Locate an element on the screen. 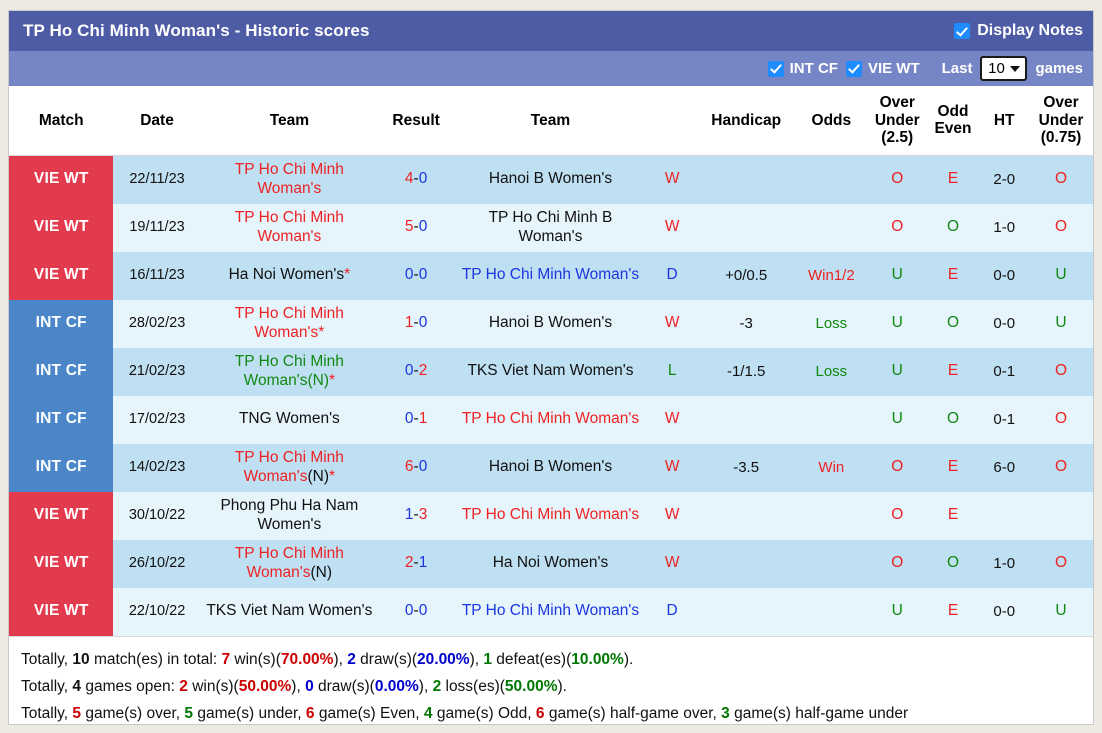 This screenshot has width=1102, height=733. team-name: Hanoi B Women's is located at coordinates (550, 467).